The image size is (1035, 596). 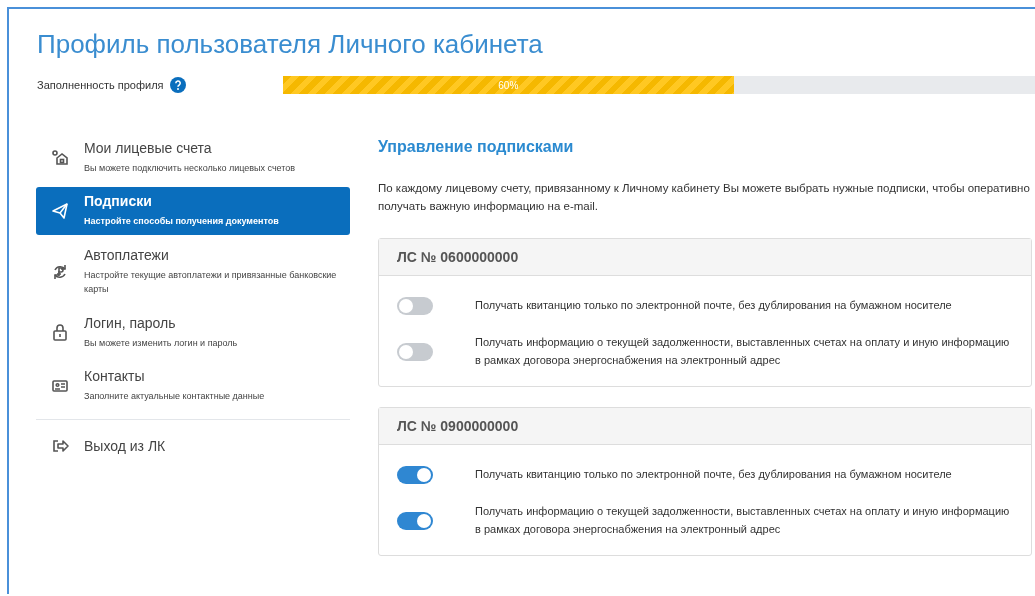 What do you see at coordinates (193, 158) in the screenshot?
I see `sidebar-item: Мои лицевые счета Вы можете подключить несколько лицевых счетов` at bounding box center [193, 158].